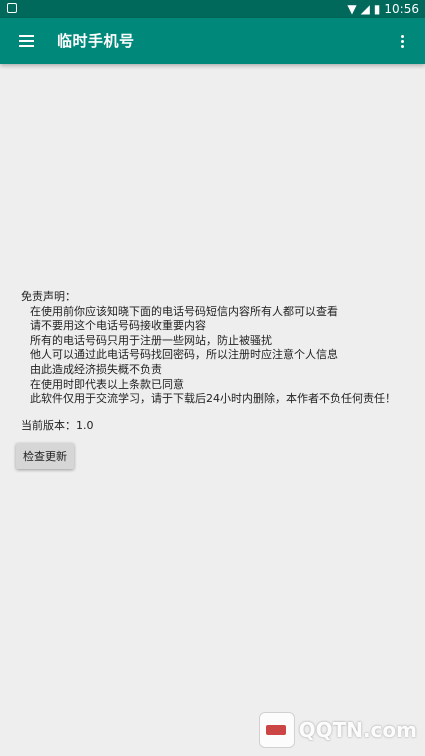  Describe the element at coordinates (357, 730) in the screenshot. I see `watermark-text: QQTN.com` at that location.